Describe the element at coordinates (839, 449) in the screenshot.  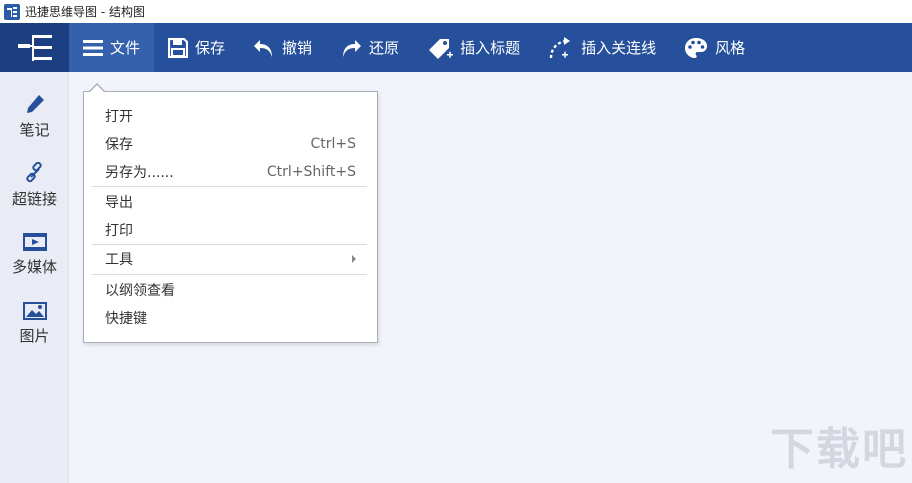
I see `watermark: 下载吧` at that location.